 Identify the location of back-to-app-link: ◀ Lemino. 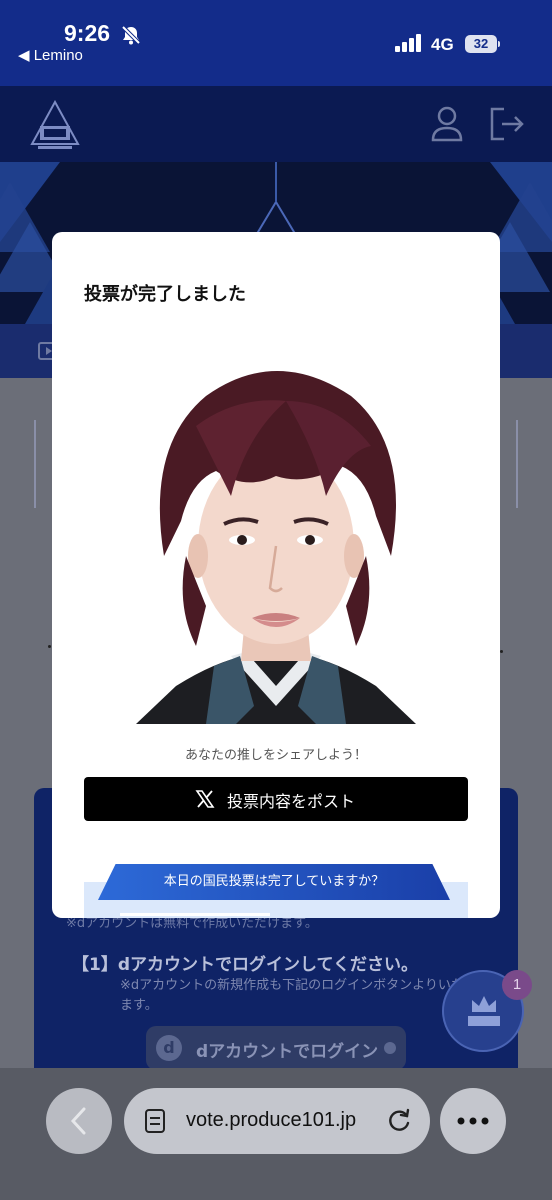
(50, 55).